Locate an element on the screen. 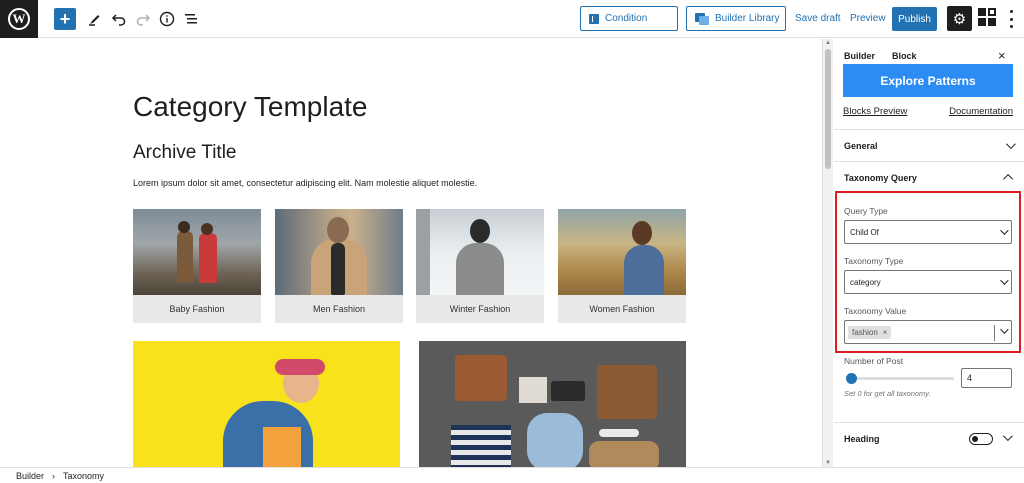 Image resolution: width=1024 pixels, height=483 pixels. library-icon is located at coordinates (702, 18).